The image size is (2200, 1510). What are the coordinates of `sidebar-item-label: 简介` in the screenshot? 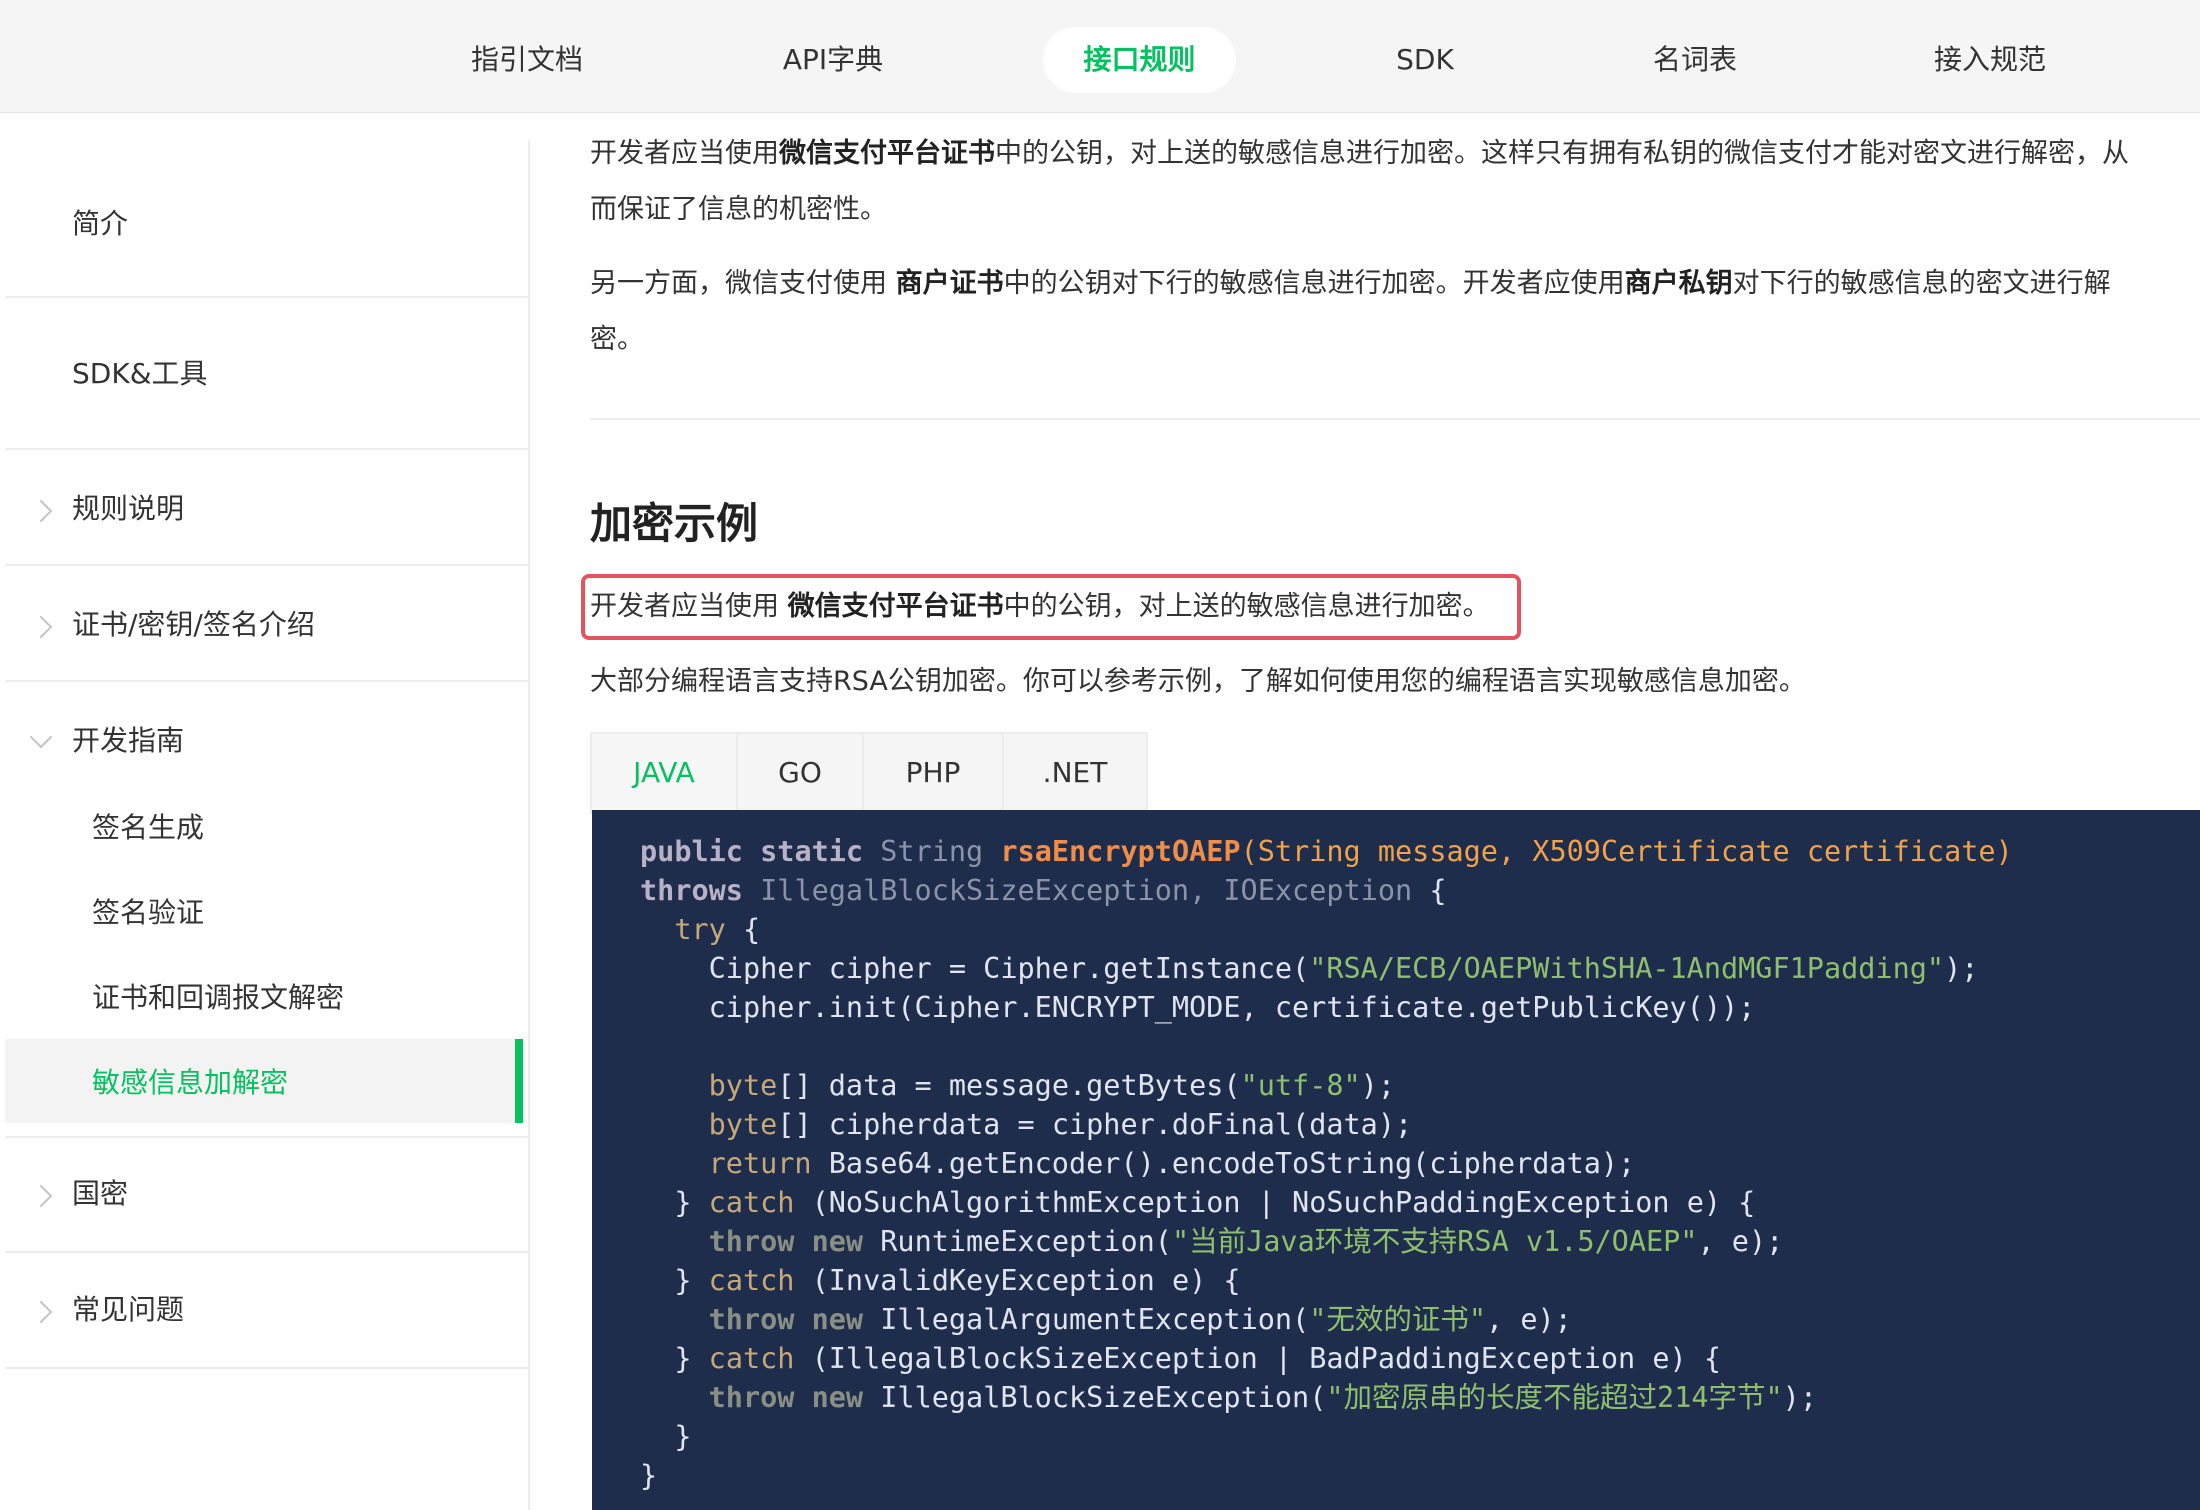 It's located at (100, 223).